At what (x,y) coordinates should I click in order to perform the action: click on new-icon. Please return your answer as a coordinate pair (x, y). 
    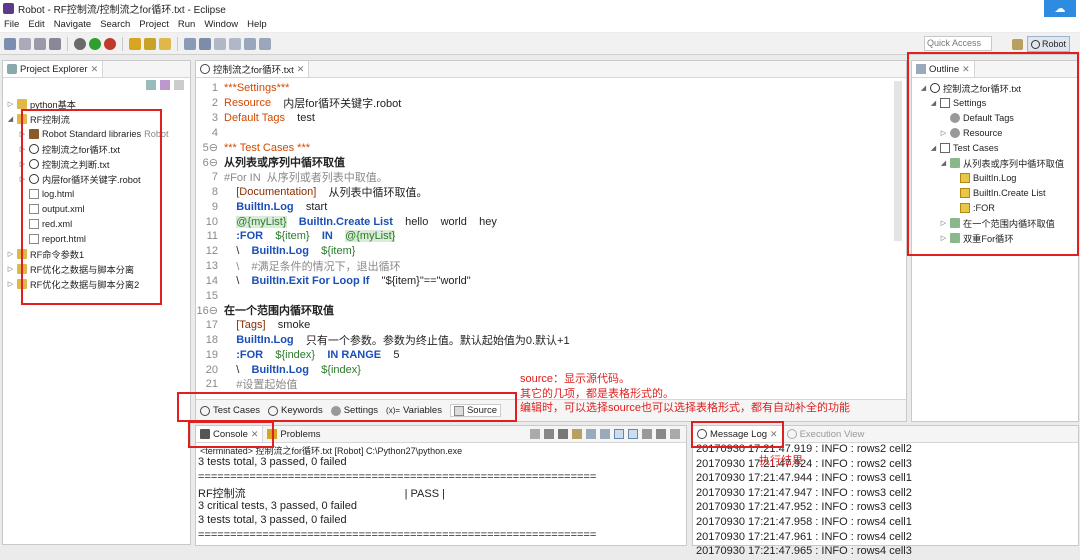
    Looking at the image, I should click on (10, 43).